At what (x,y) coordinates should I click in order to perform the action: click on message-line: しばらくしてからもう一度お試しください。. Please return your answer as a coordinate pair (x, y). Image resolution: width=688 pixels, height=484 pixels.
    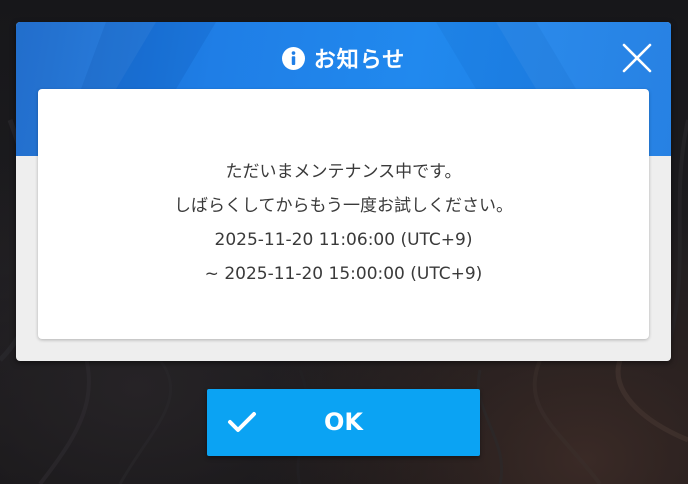
    Looking at the image, I should click on (343, 206).